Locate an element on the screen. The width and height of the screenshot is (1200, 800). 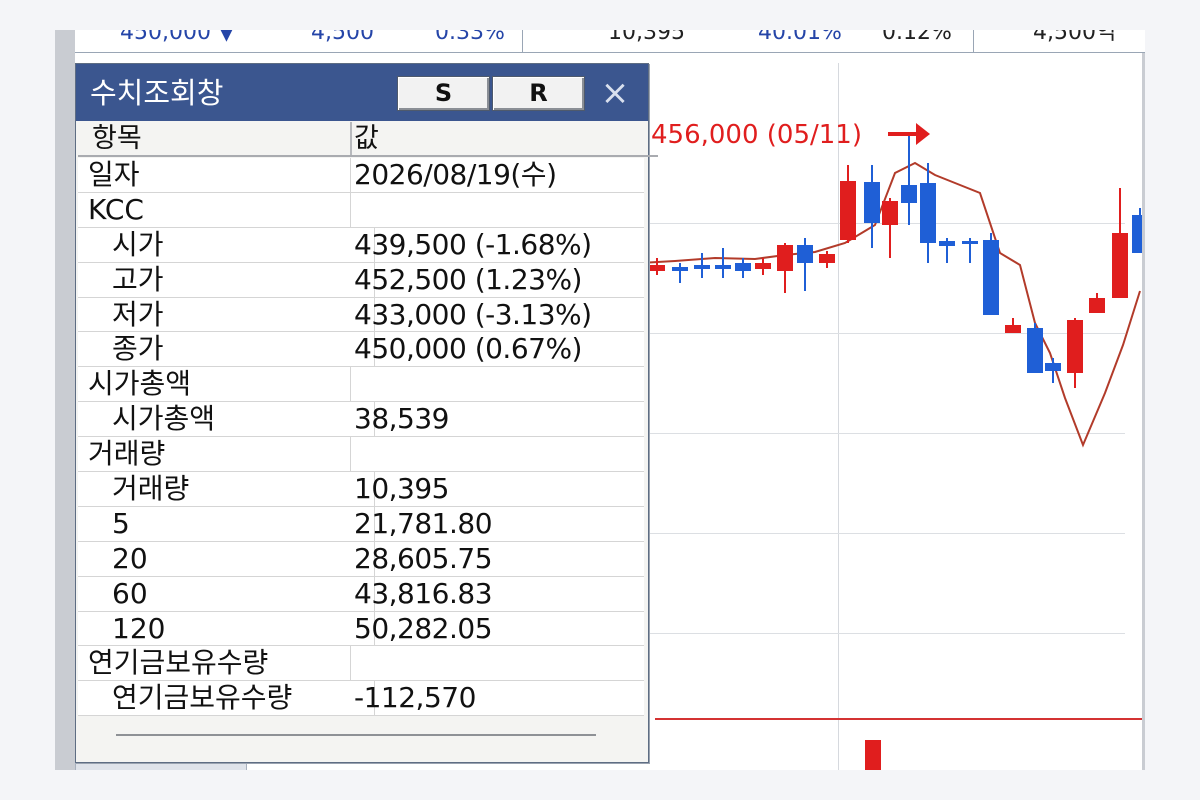
volume-bar is located at coordinates (873, 755).